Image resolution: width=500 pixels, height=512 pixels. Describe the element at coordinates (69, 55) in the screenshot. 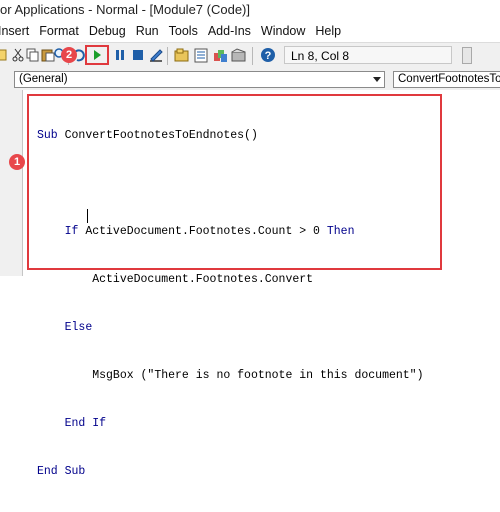

I see `step-2-badge: 2` at that location.